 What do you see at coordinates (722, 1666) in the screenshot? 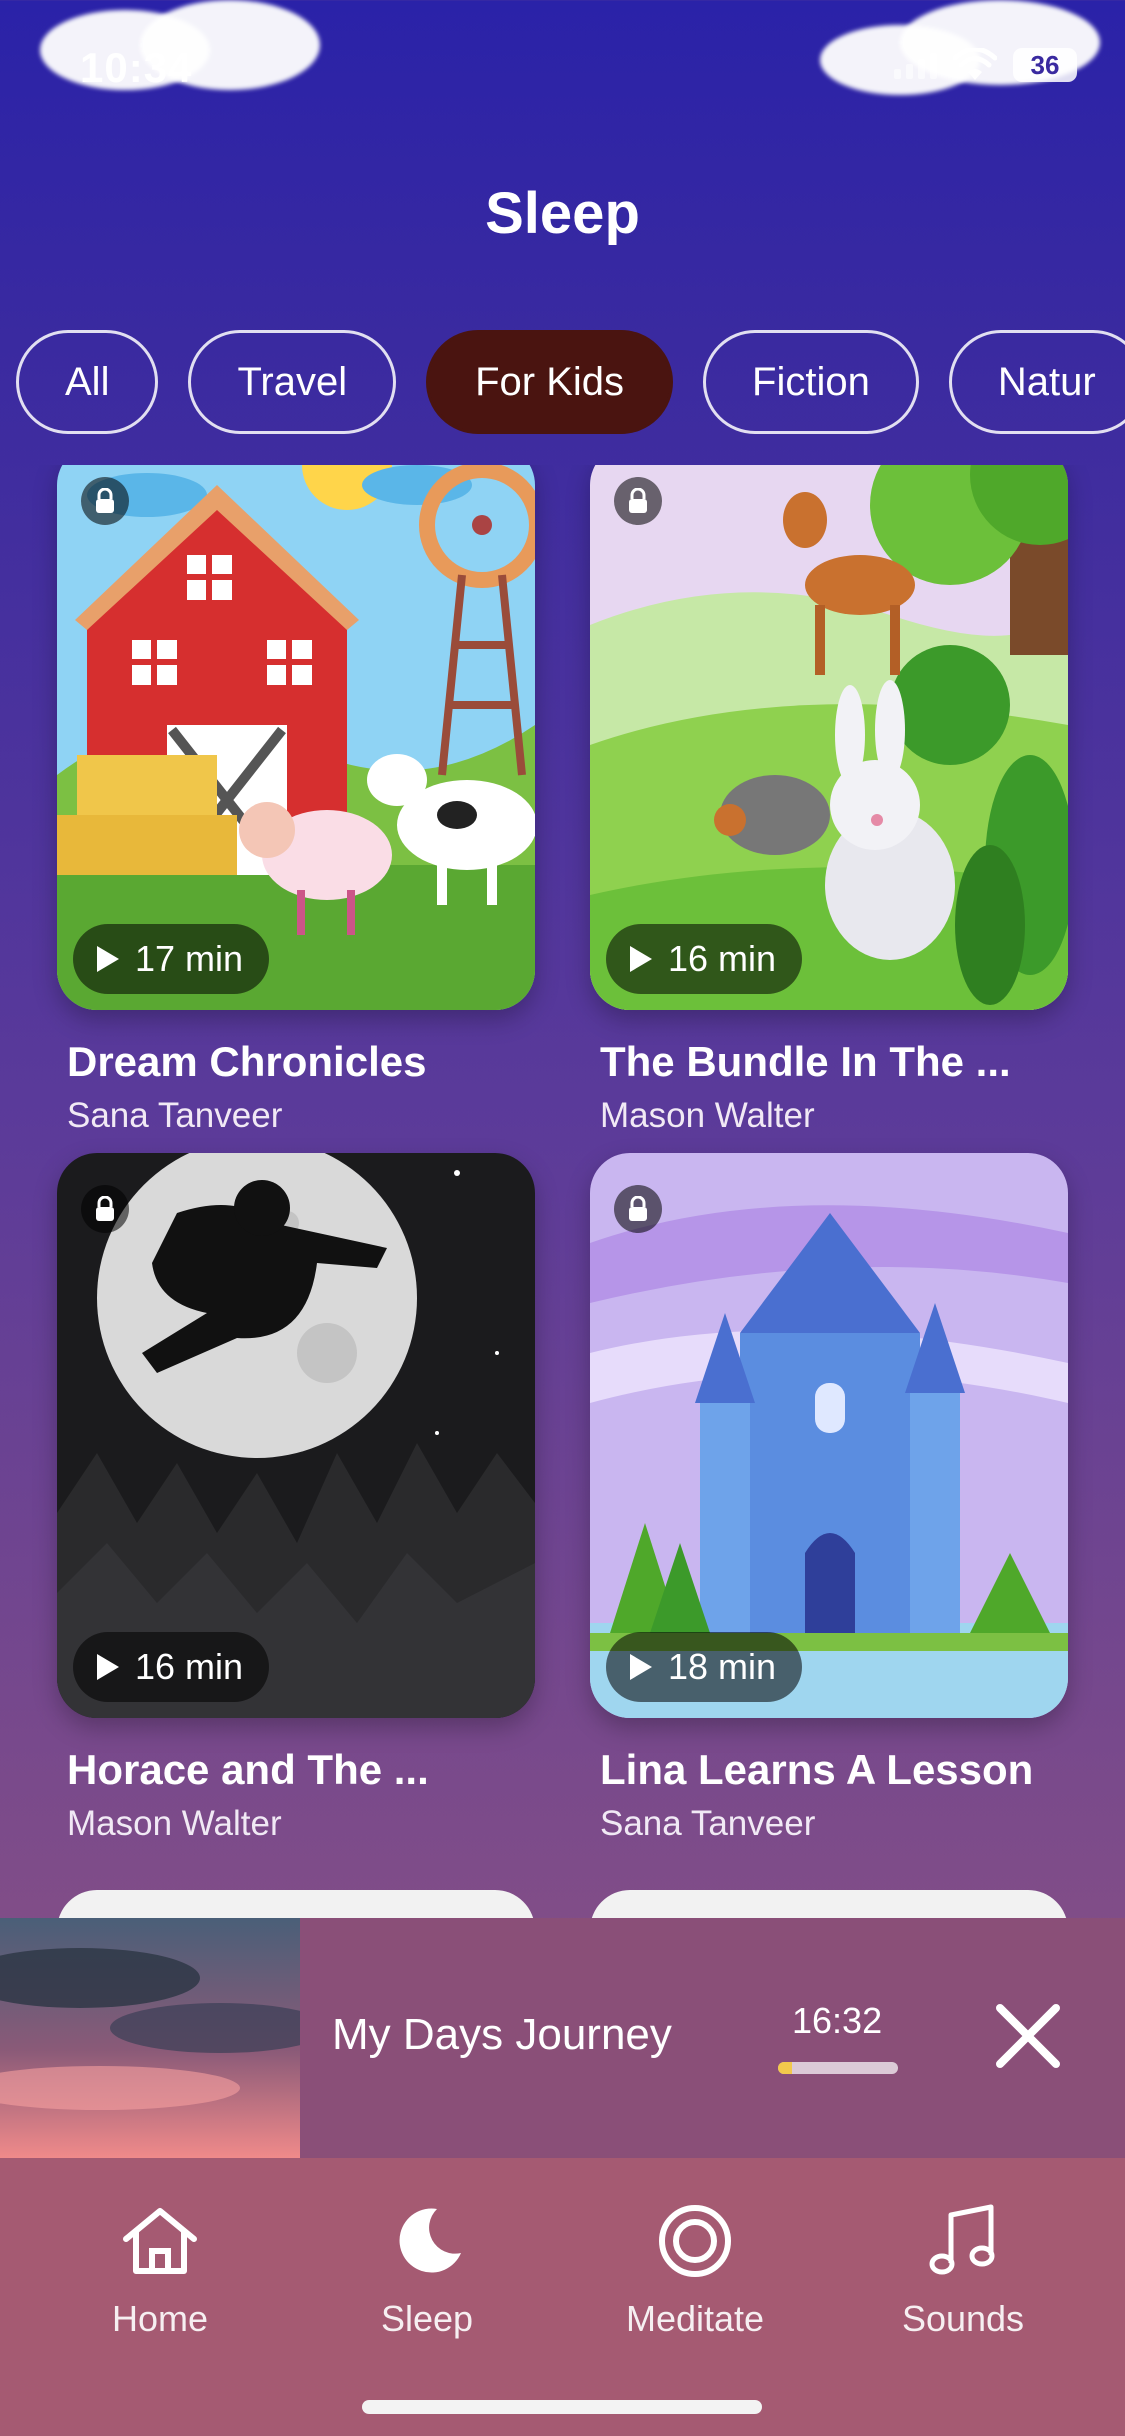
I see `duration-text: 18 min` at bounding box center [722, 1666].